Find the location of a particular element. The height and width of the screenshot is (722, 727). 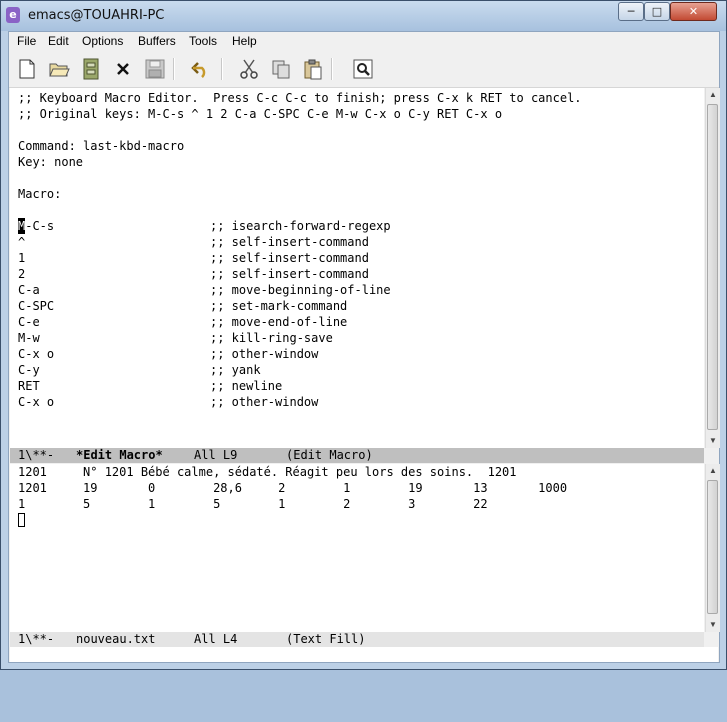

menu-bar: File Edit Options Buffers Tools Help is located at coordinates (364, 42).